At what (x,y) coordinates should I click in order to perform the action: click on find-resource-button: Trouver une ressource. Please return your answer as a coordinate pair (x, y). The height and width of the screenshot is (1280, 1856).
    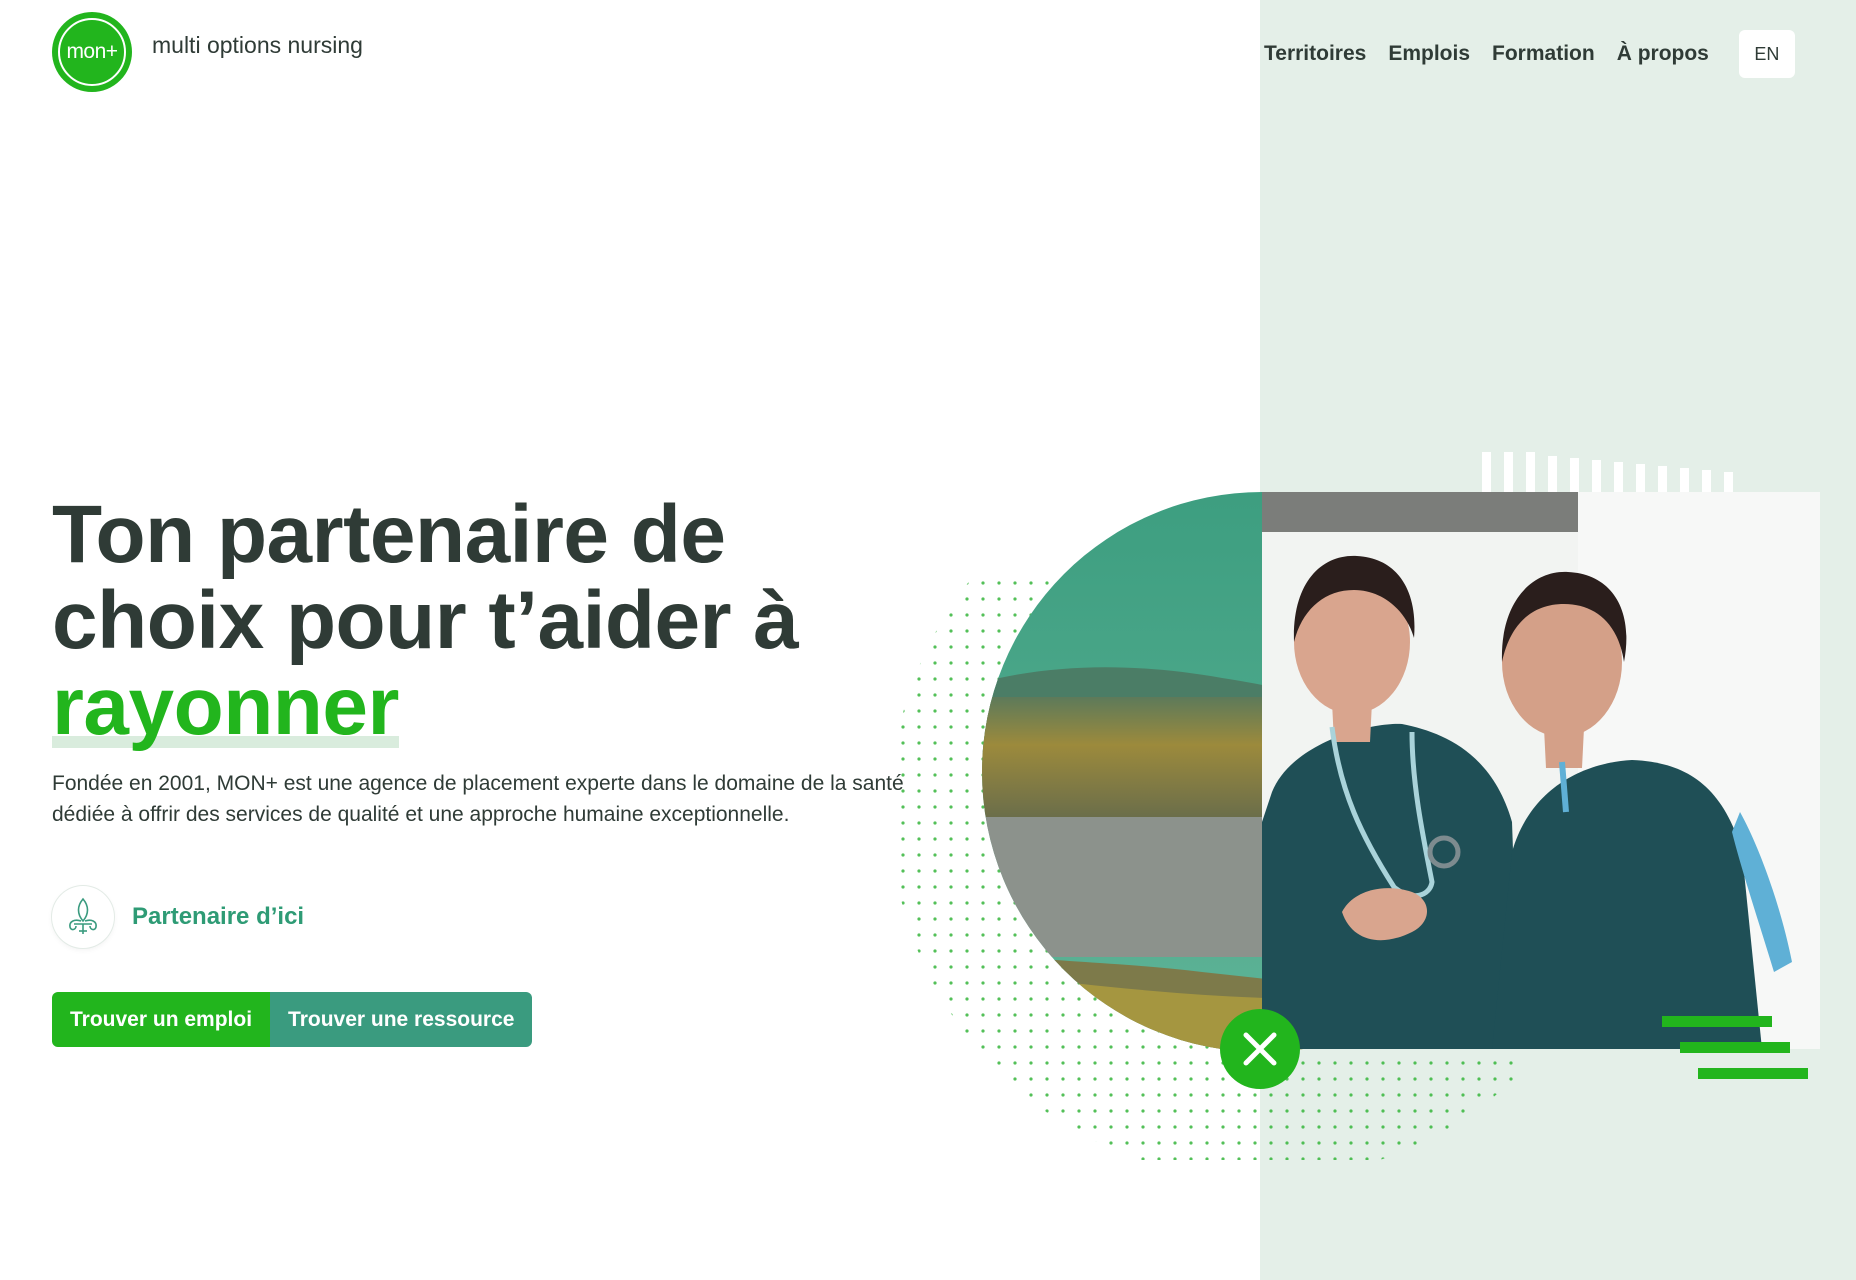
    Looking at the image, I should click on (401, 1019).